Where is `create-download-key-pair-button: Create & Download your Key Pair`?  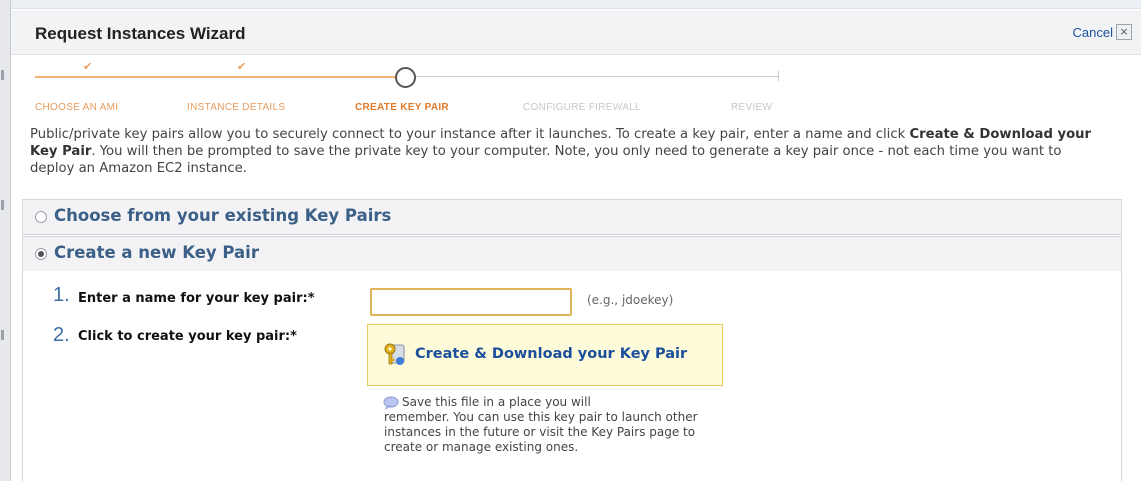
create-download-key-pair-button: Create & Download your Key Pair is located at coordinates (545, 355).